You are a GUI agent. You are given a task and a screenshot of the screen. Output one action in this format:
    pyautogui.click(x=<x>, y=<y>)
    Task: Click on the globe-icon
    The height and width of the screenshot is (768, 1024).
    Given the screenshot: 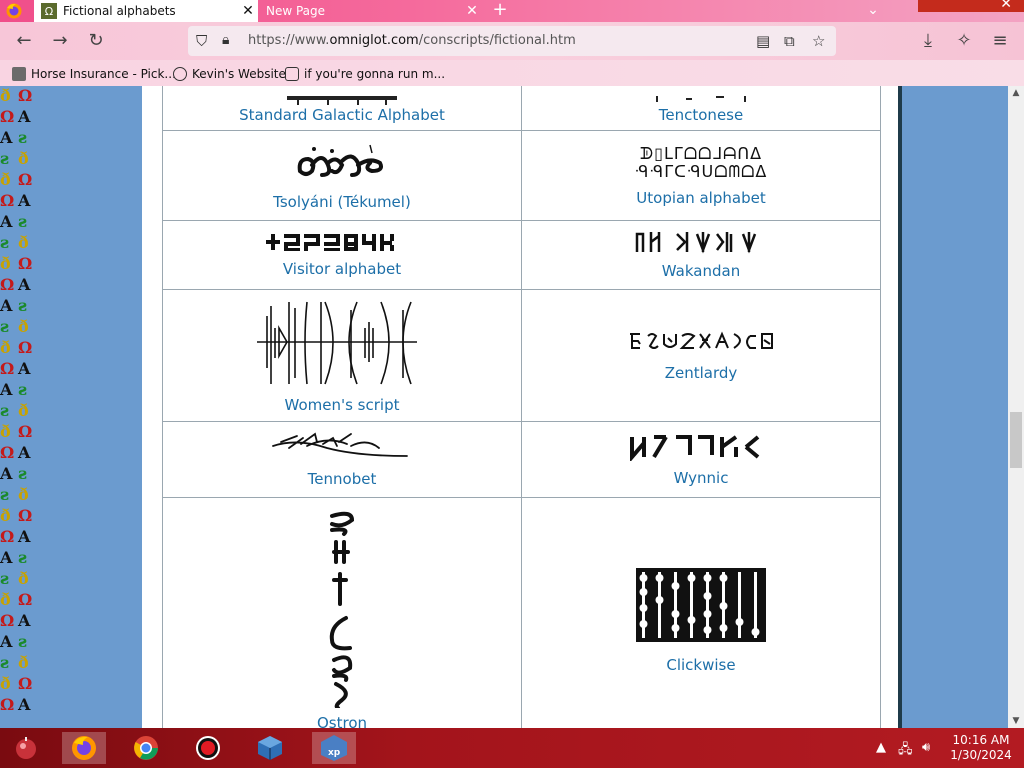 What is the action you would take?
    pyautogui.click(x=180, y=74)
    